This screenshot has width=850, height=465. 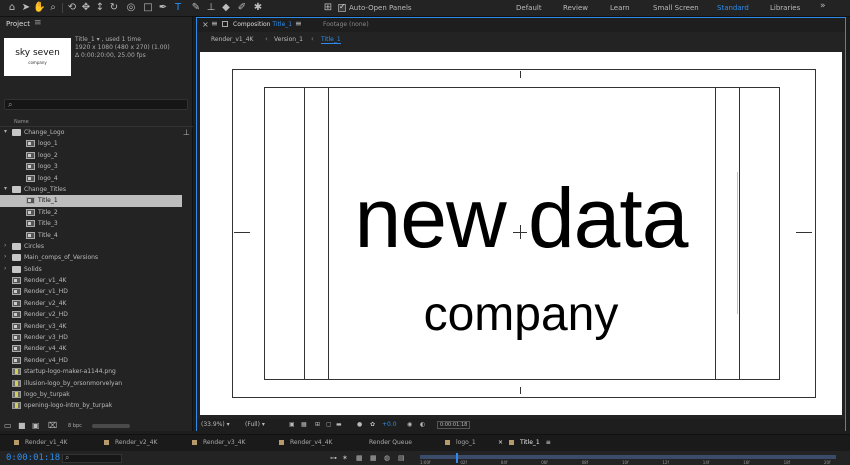 I want to click on resolution-dropdown: (Full) ▾, so click(x=255, y=424).